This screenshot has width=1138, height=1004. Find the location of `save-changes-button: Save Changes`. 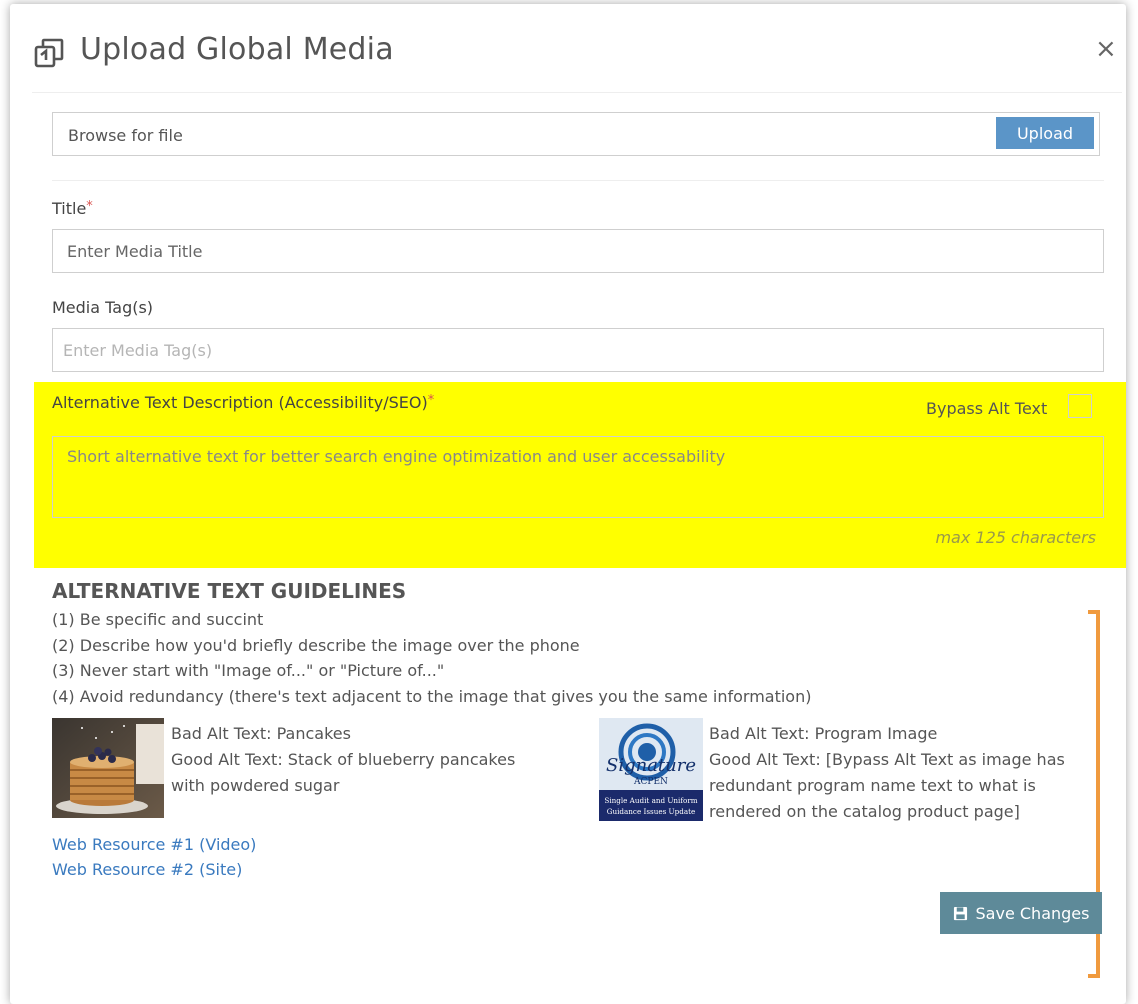

save-changes-button: Save Changes is located at coordinates (1021, 913).